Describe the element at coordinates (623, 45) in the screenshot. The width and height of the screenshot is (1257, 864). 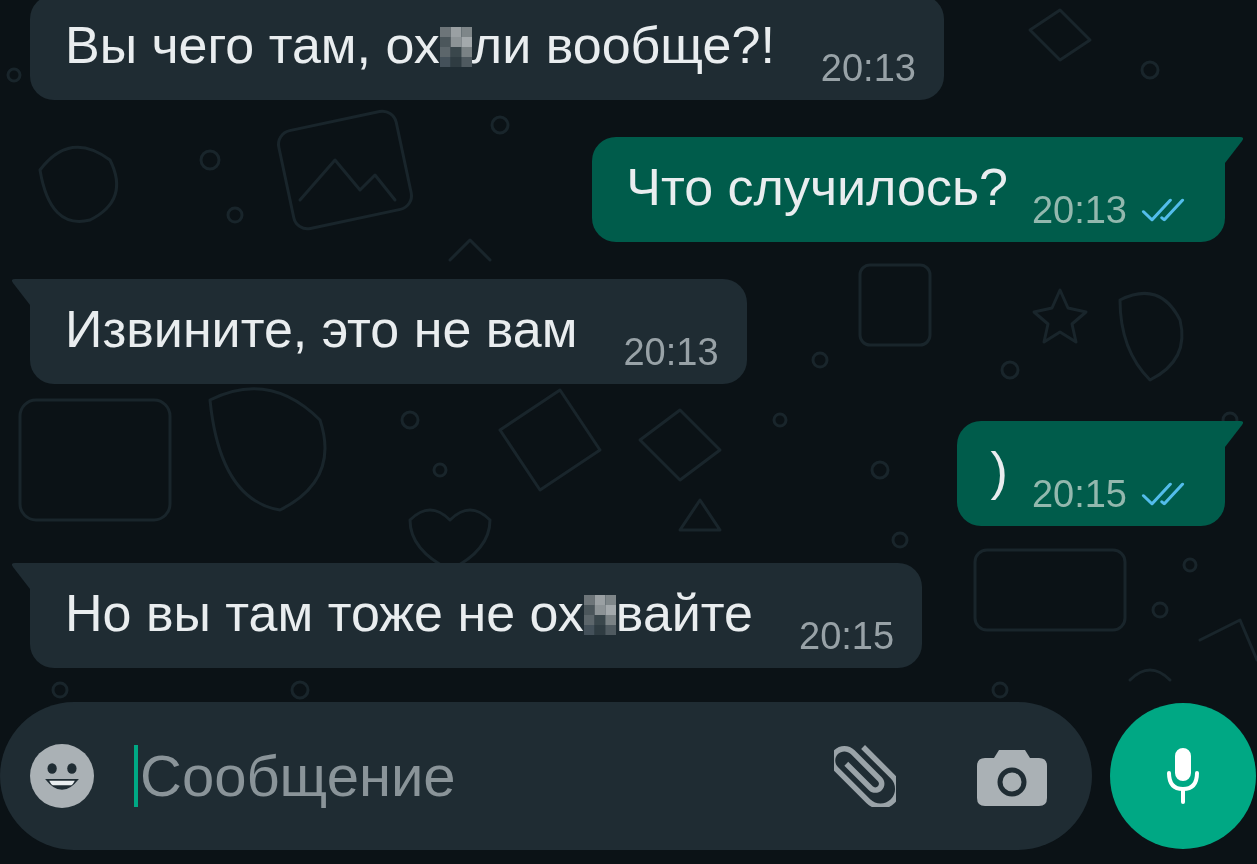
I see `message-text: ли вообще?!` at that location.